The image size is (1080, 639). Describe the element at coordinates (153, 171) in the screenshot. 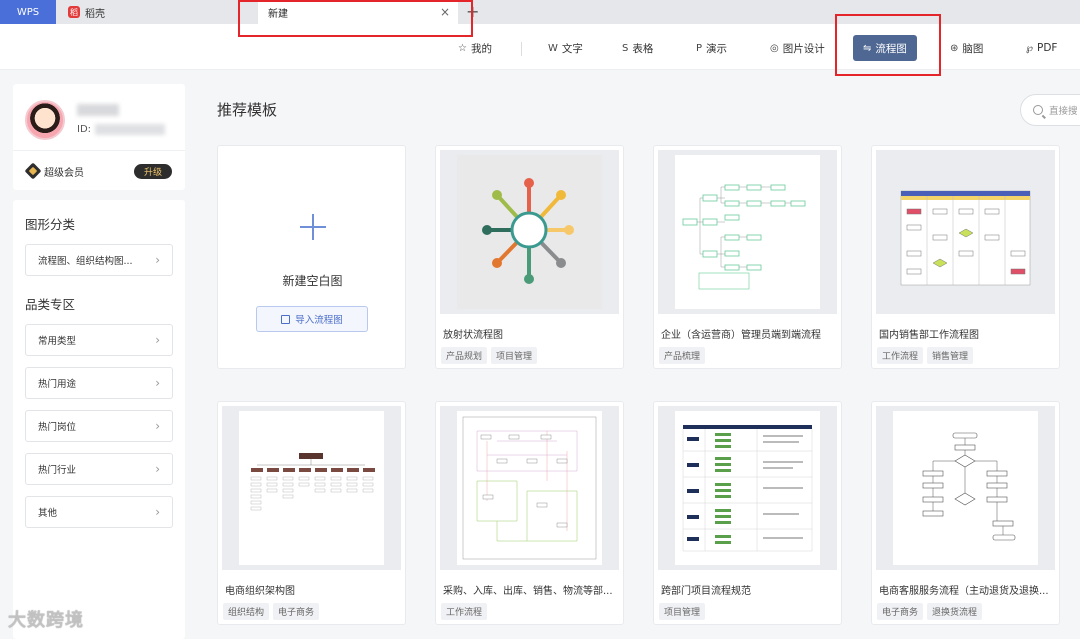

I see `upgrade-button: 升级` at that location.